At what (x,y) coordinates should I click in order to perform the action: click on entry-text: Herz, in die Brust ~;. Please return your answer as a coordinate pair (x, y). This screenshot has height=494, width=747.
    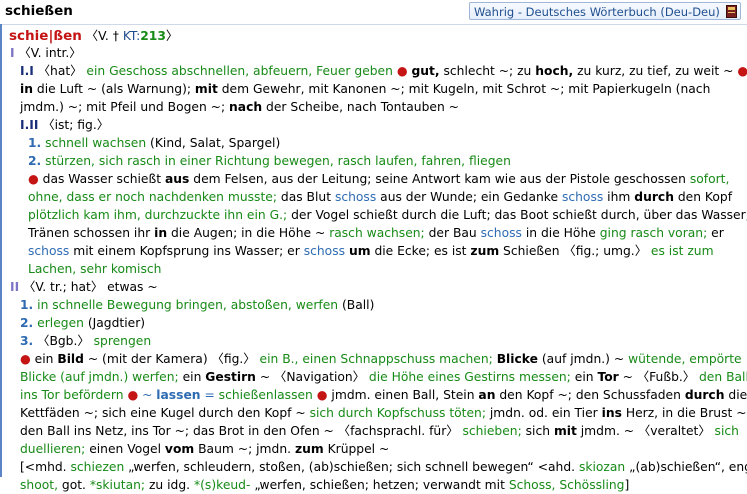
    Looking at the image, I should click on (684, 413).